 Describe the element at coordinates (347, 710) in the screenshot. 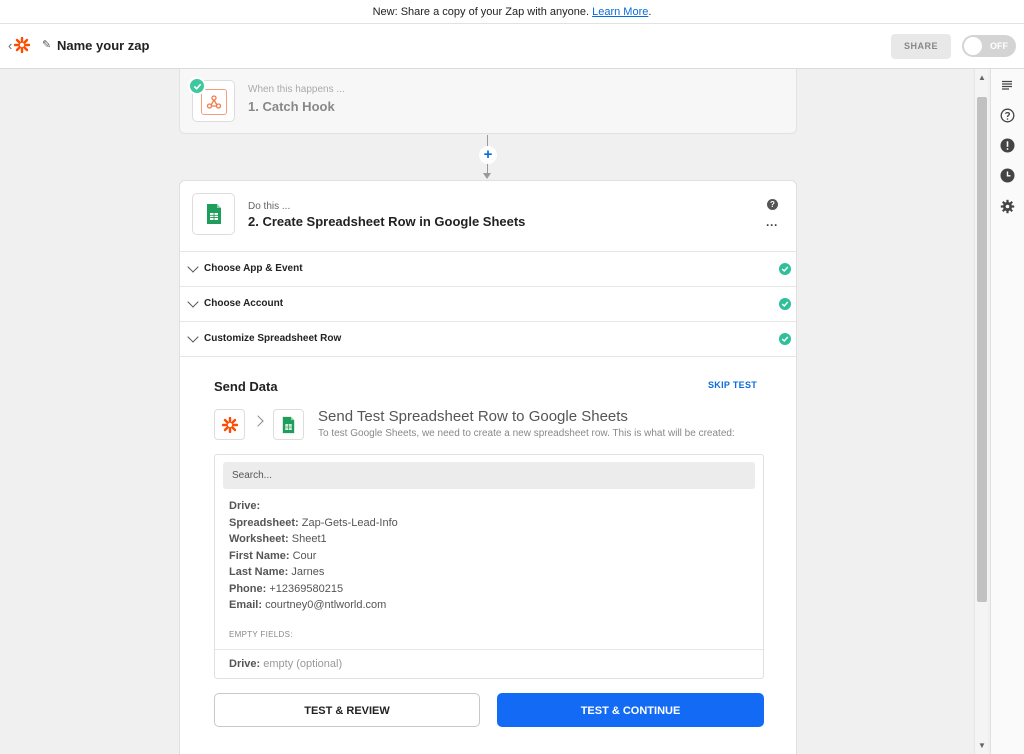

I see `test-and-review-button: TEST & REVIEW` at that location.